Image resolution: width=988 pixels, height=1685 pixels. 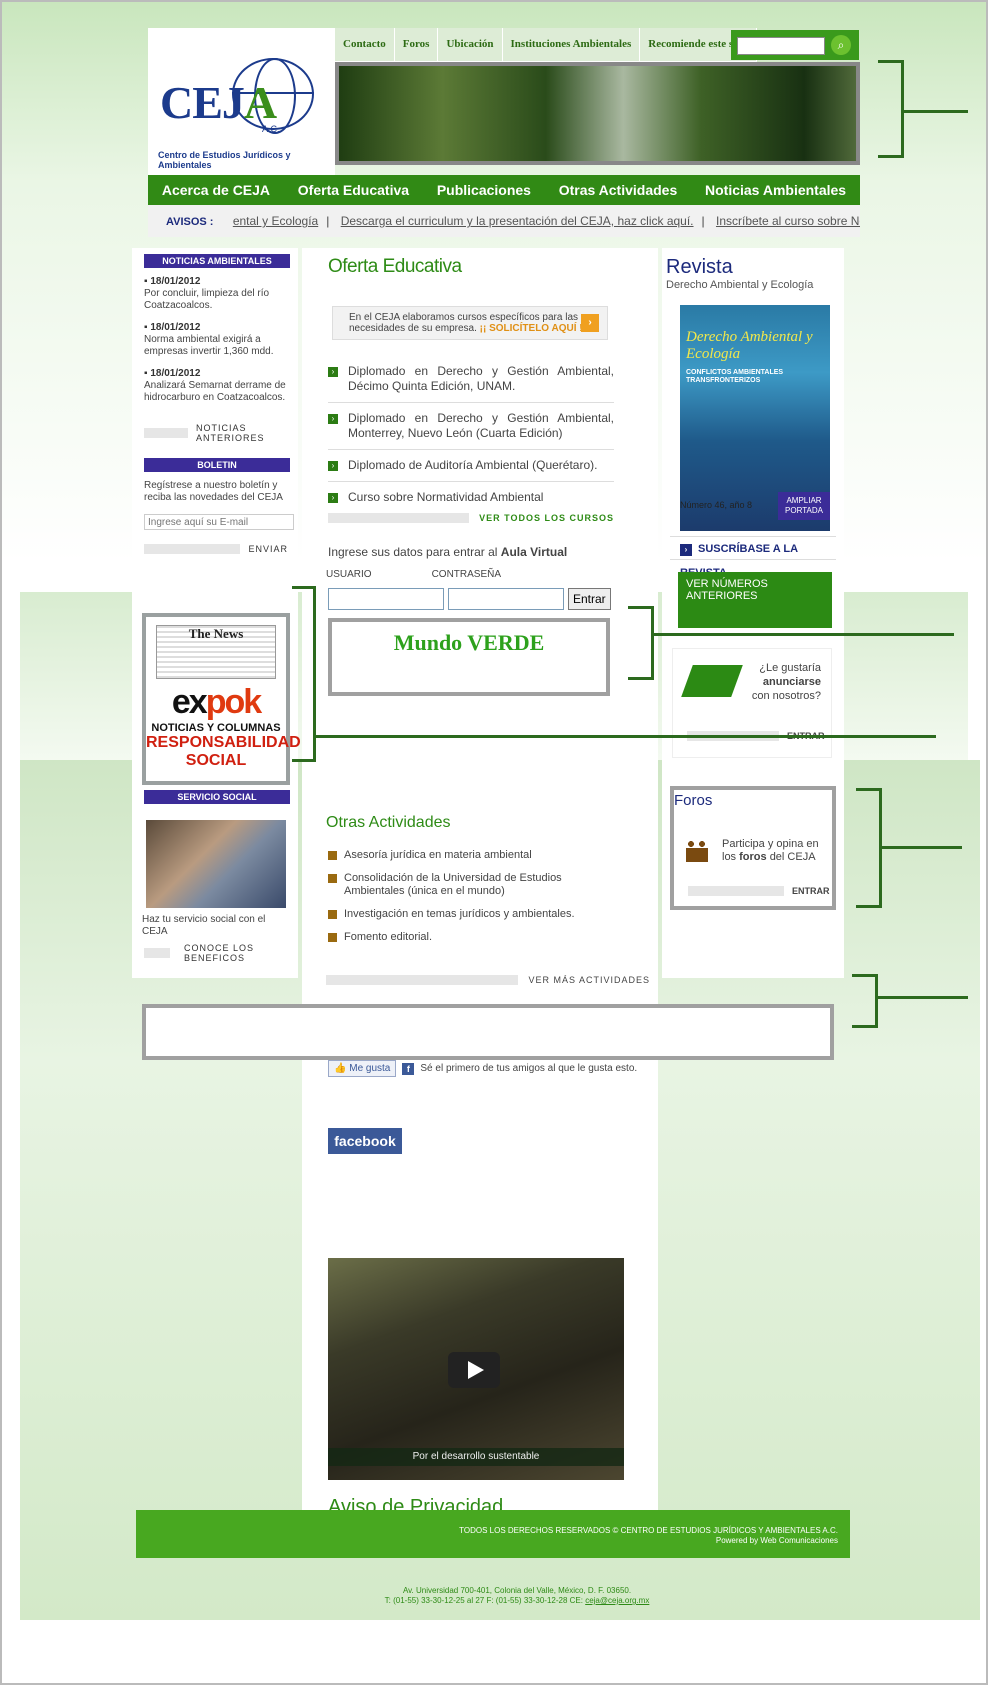 I want to click on play-icon, so click(x=474, y=1370).